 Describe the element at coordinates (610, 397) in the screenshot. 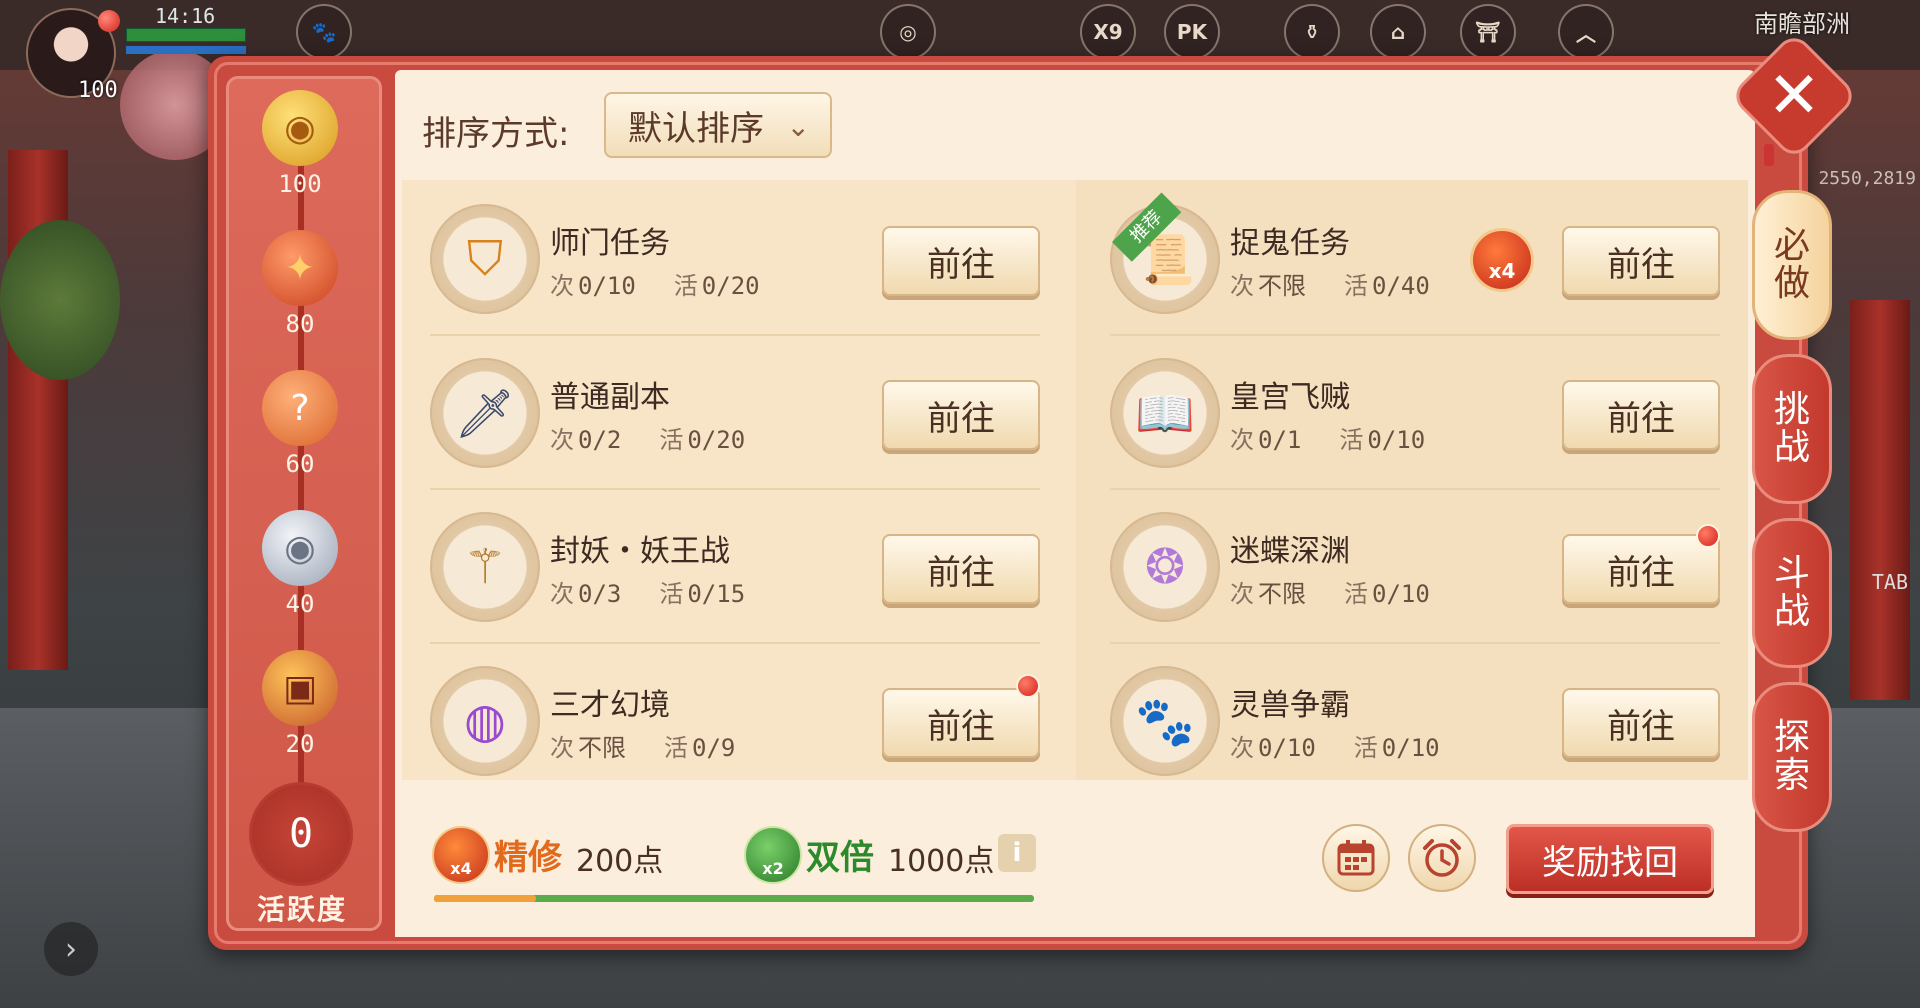

I see `task-name: 普通副本` at that location.